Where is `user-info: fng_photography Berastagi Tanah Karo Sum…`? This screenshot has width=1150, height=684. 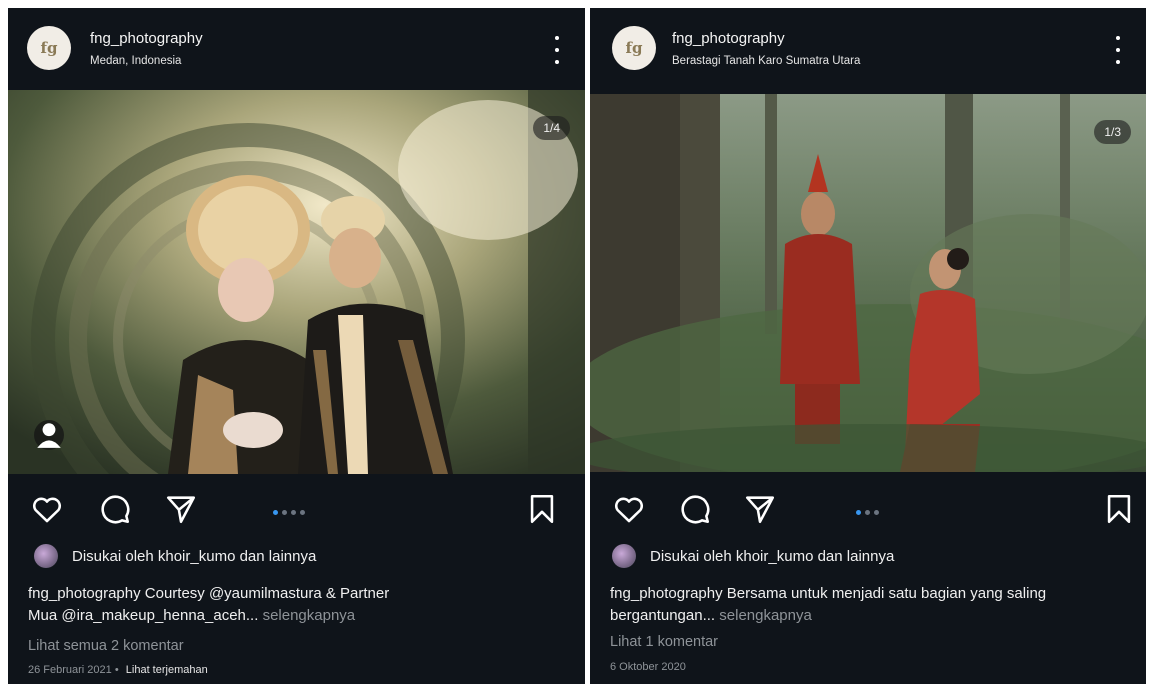
user-info: fng_photography Berastagi Tanah Karo Sum… is located at coordinates (766, 49).